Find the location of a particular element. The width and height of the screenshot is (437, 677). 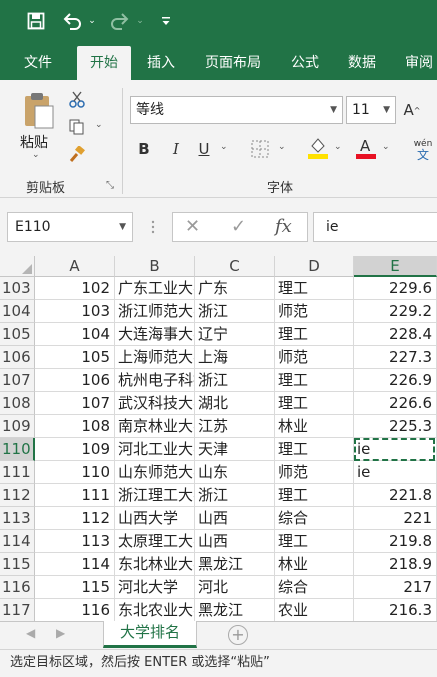

row-header: 117 is located at coordinates (17, 610).